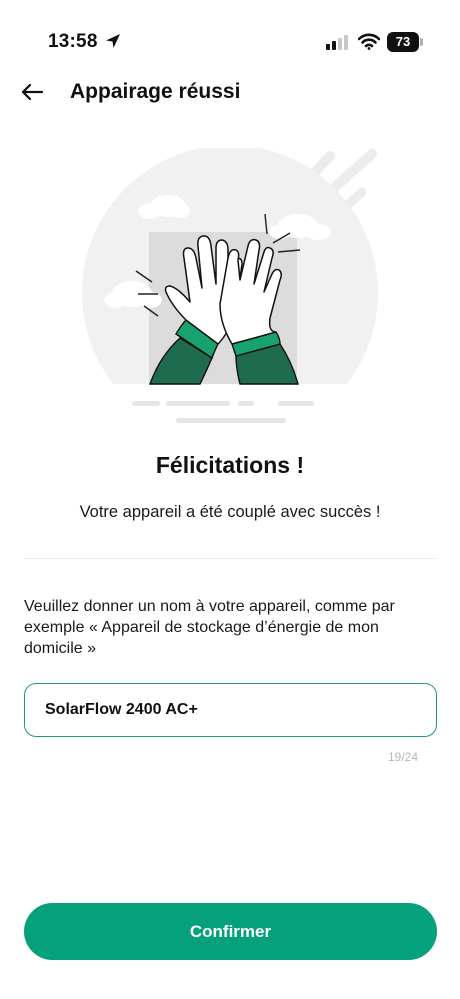 The width and height of the screenshot is (460, 999). What do you see at coordinates (369, 41) in the screenshot?
I see `wifi-icon` at bounding box center [369, 41].